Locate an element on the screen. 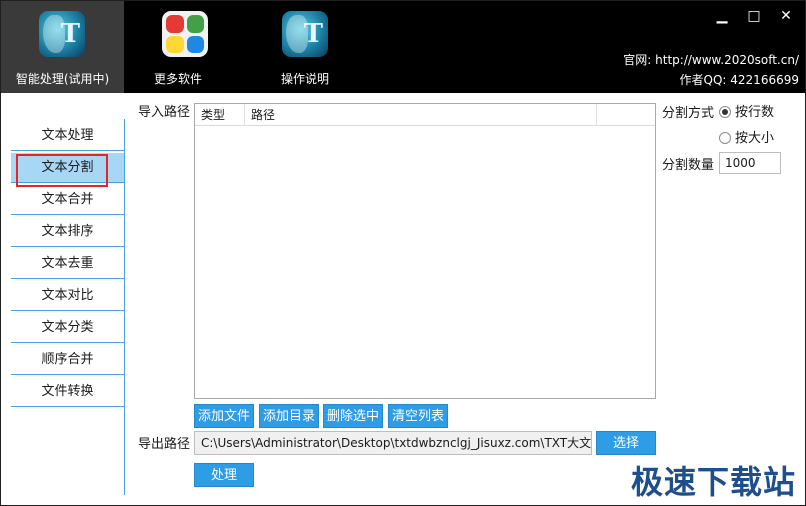  split-method-label: 分割方式 is located at coordinates (688, 113).